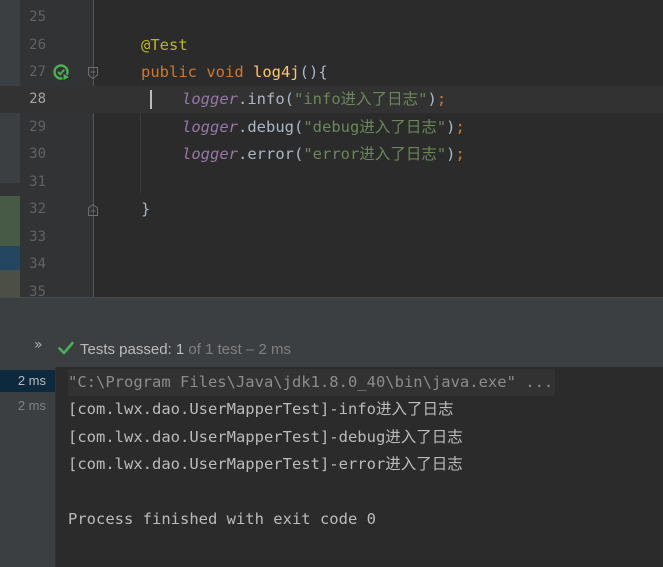  Describe the element at coordinates (180, 349) in the screenshot. I see `status-count: 1` at that location.